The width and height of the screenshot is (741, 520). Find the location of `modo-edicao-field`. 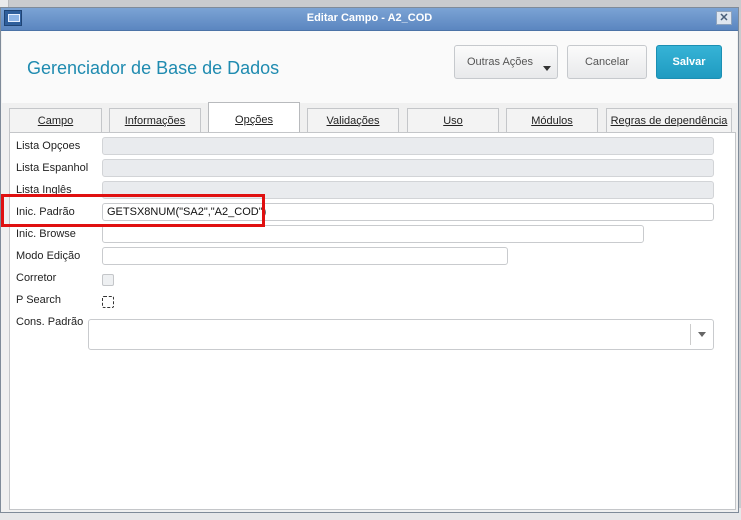

modo-edicao-field is located at coordinates (305, 256).